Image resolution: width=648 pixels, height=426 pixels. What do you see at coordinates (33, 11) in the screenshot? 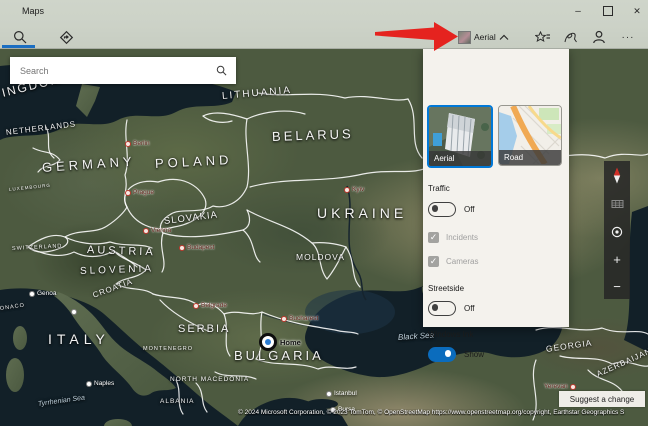
I see `app-title: Maps` at bounding box center [33, 11].